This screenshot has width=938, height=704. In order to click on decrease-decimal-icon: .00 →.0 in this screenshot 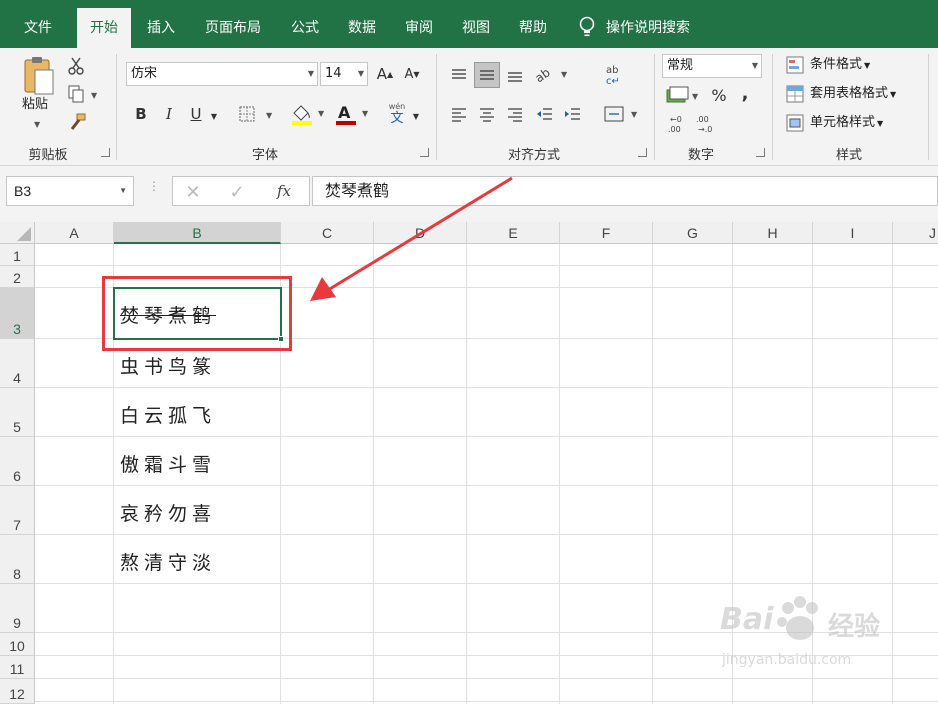, I will do `click(707, 124)`.